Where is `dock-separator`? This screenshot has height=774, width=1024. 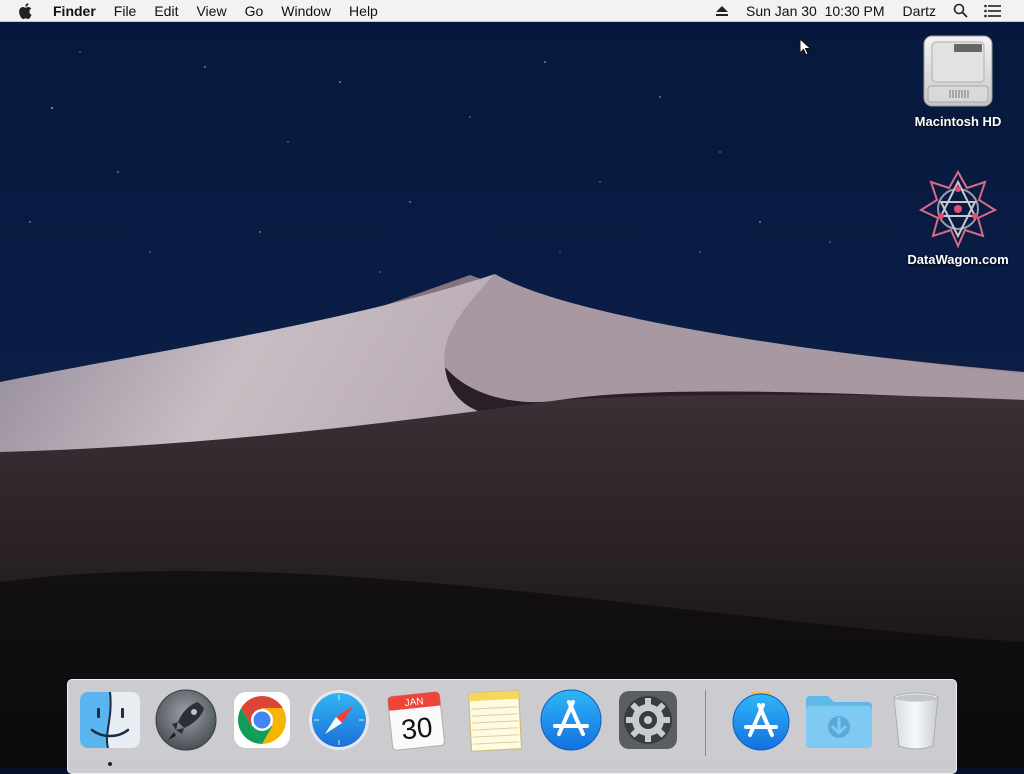
dock-separator is located at coordinates (705, 723).